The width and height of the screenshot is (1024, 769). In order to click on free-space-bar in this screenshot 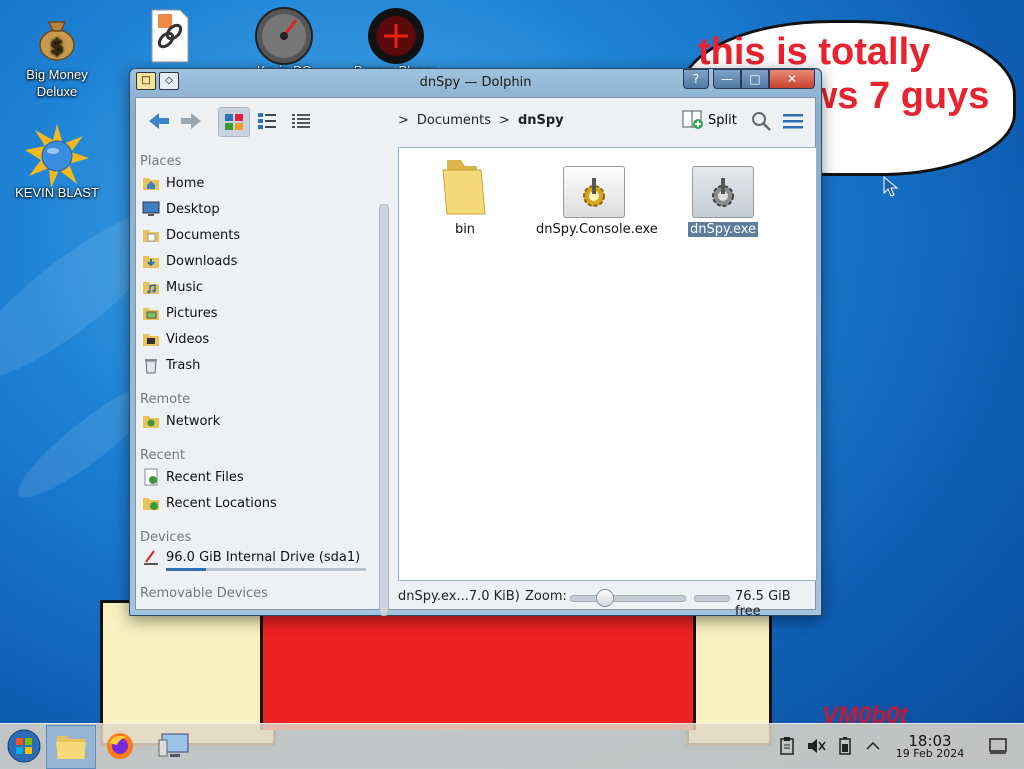, I will do `click(712, 598)`.